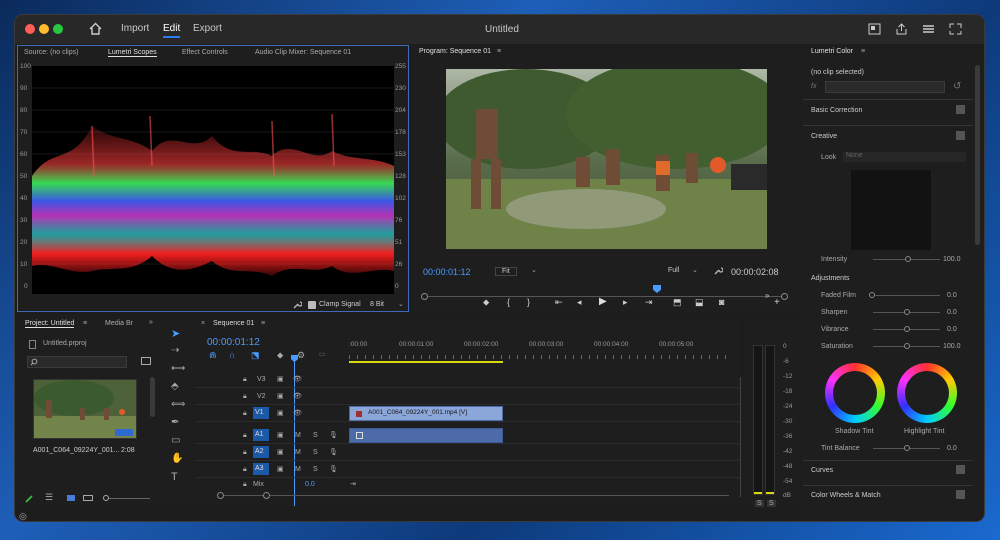 The height and width of the screenshot is (540, 1000). I want to click on panel-menu-icon: ≡, so click(863, 51).